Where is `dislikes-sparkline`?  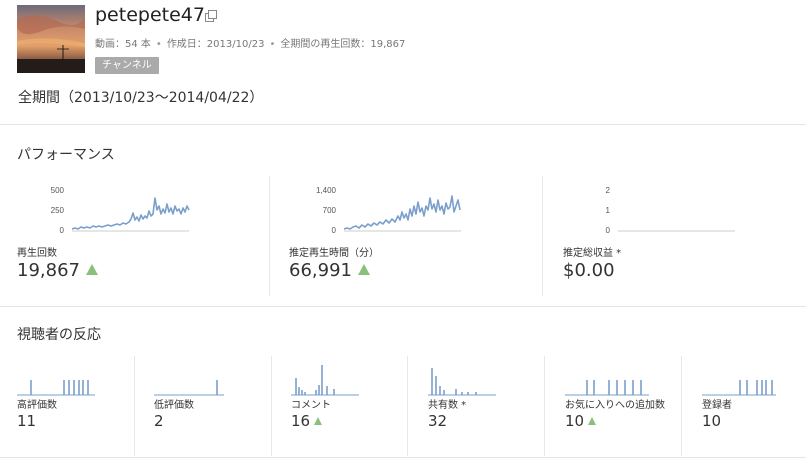 dislikes-sparkline is located at coordinates (189, 388).